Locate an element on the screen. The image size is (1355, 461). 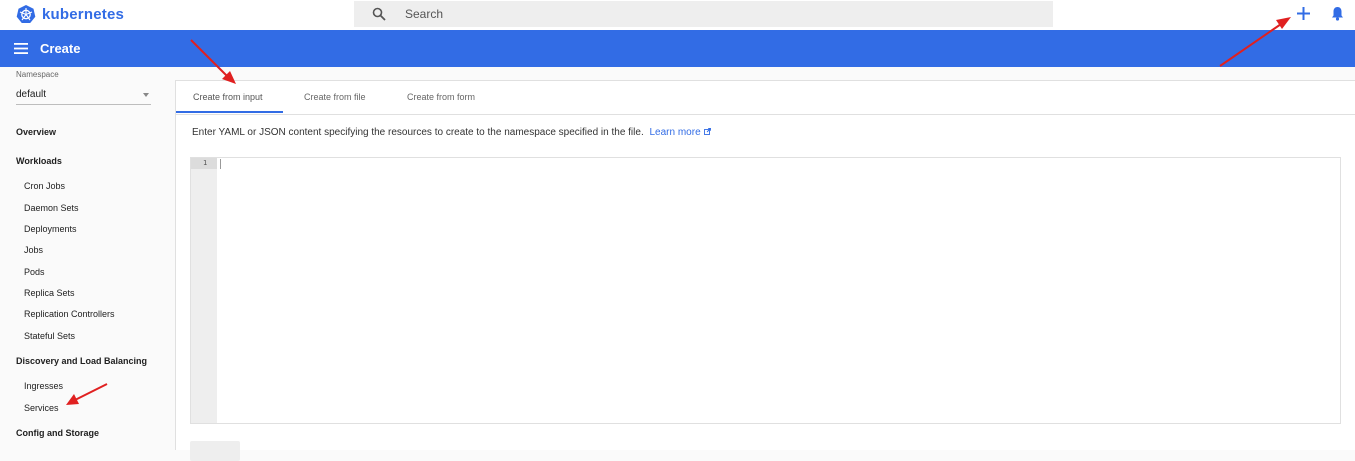
tab-create-from-file: Create from file is located at coordinates (335, 97).